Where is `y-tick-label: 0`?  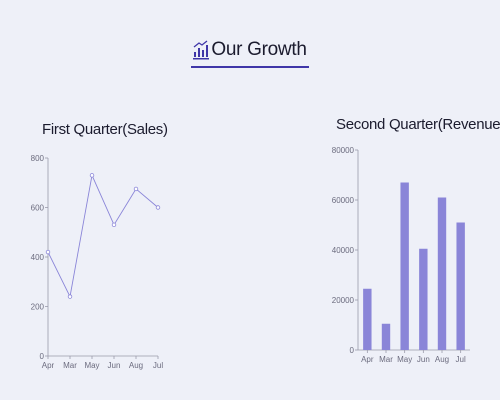
y-tick-label: 0 is located at coordinates (352, 350).